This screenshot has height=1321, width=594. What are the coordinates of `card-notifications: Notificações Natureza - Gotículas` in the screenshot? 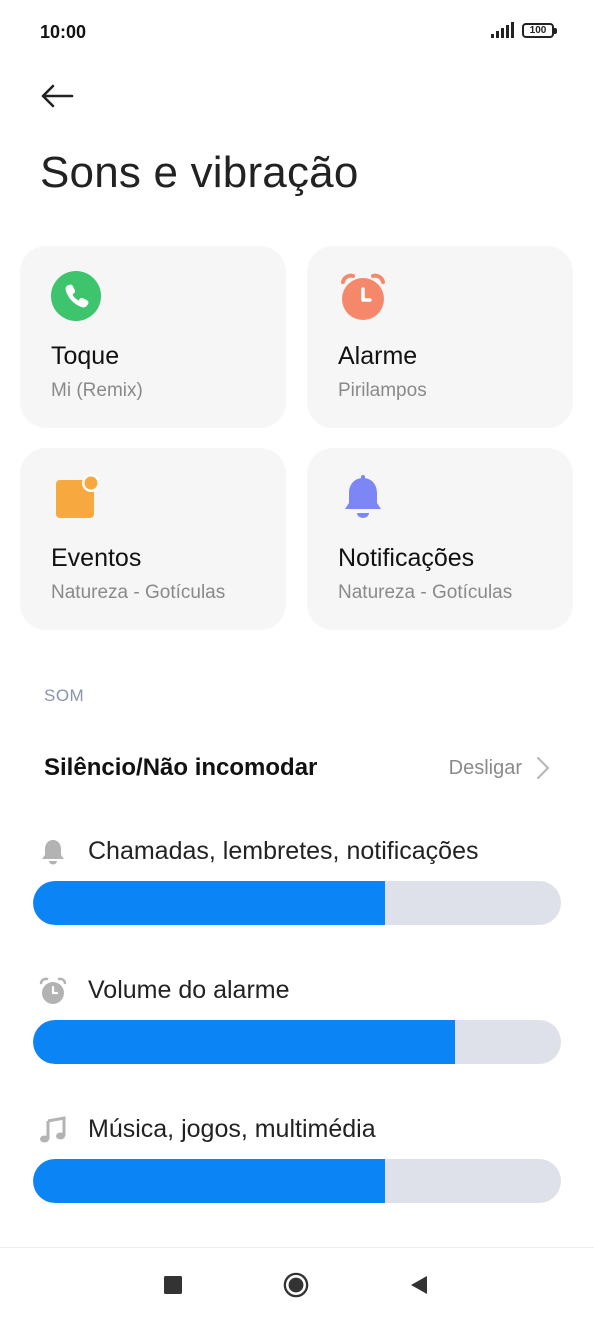 It's located at (440, 539).